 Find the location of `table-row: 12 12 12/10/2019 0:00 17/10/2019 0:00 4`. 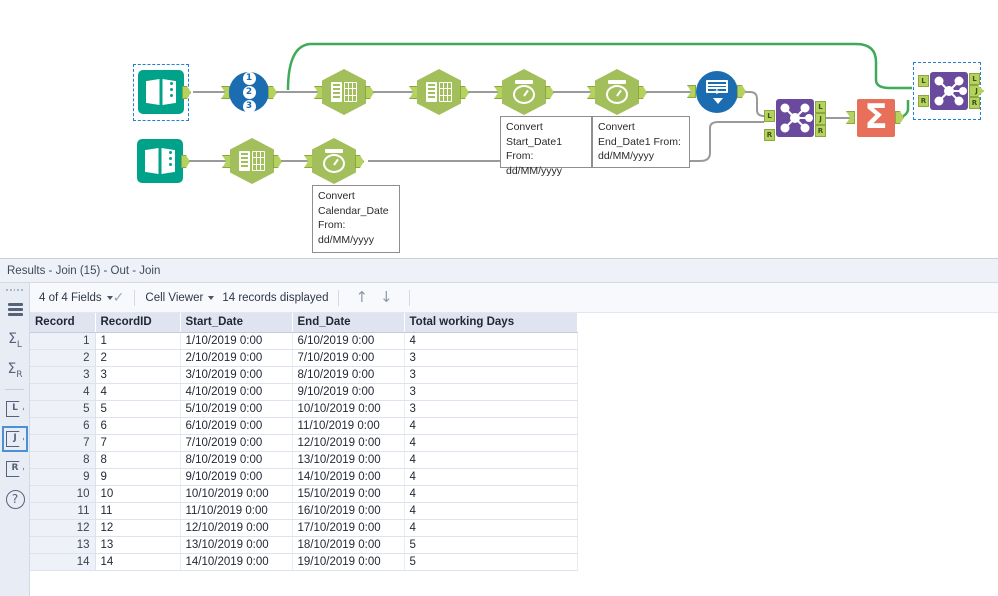

table-row: 12 12 12/10/2019 0:00 17/10/2019 0:00 4 is located at coordinates (304, 528).